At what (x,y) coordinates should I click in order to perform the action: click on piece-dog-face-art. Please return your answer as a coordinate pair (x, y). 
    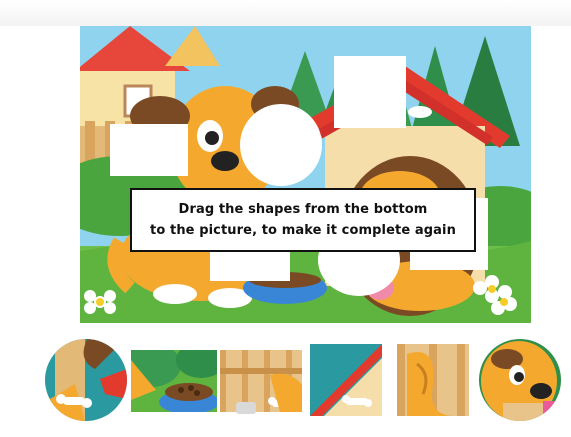
    Looking at the image, I should click on (520, 380).